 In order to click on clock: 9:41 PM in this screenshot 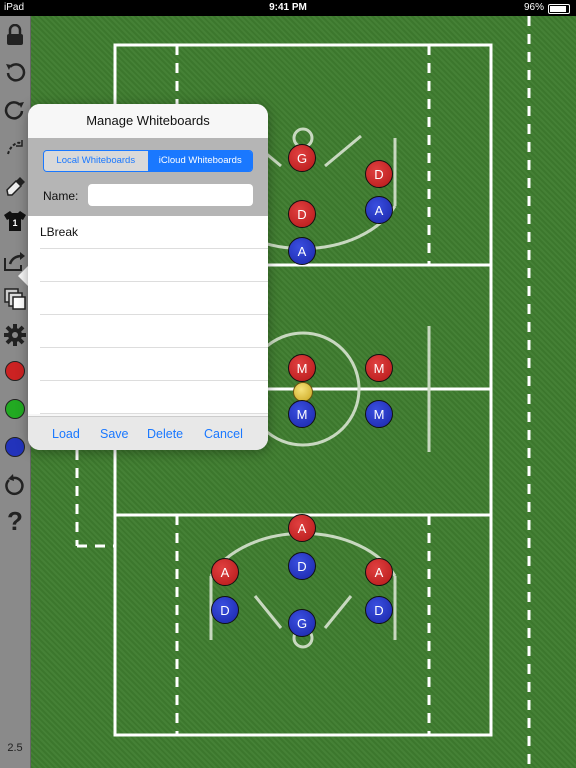, I will do `click(288, 7)`.